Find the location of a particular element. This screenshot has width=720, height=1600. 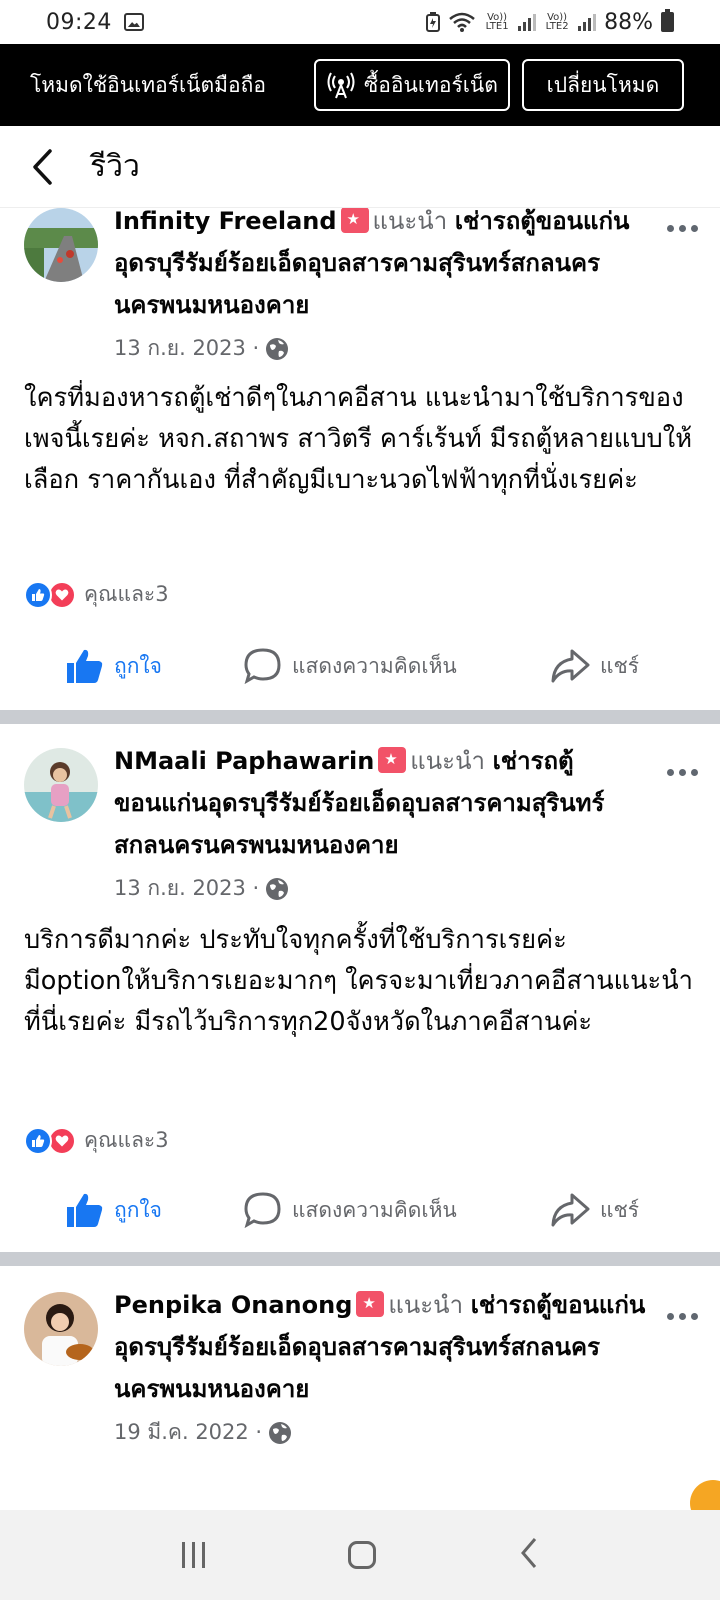

switch-mode-button: เปลี่ยนโหมด is located at coordinates (602, 85).